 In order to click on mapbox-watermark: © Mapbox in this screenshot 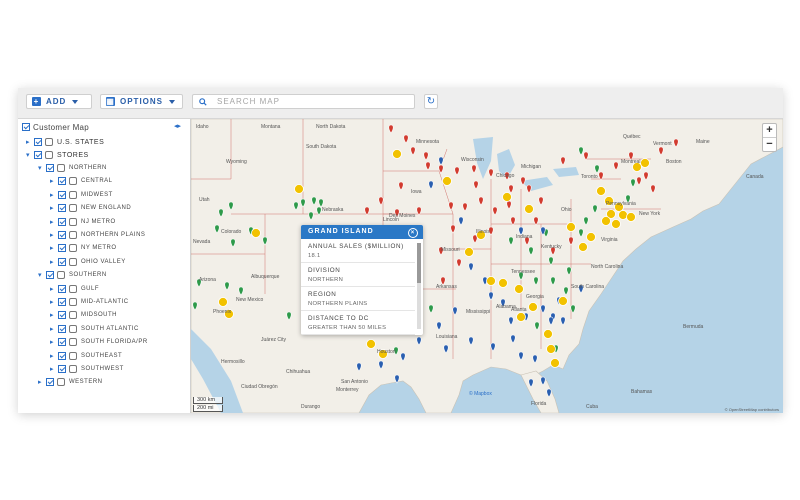, I will do `click(480, 394)`.